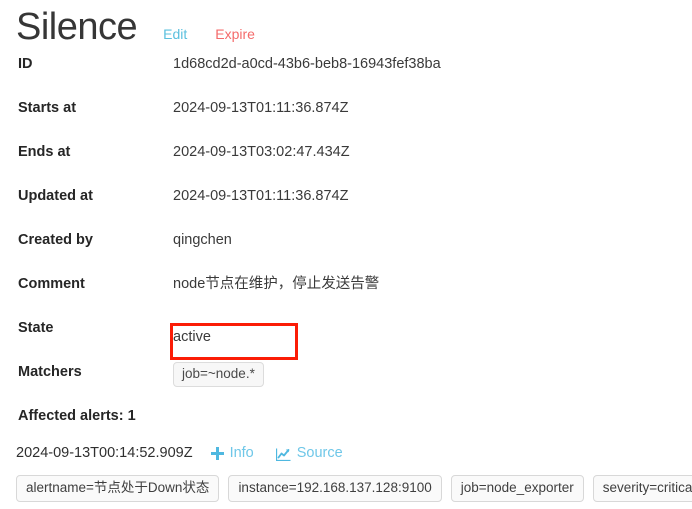 Image resolution: width=692 pixels, height=509 pixels. What do you see at coordinates (346, 382) in the screenshot?
I see `detail-row-matchers: Matchers job=~node.*` at bounding box center [346, 382].